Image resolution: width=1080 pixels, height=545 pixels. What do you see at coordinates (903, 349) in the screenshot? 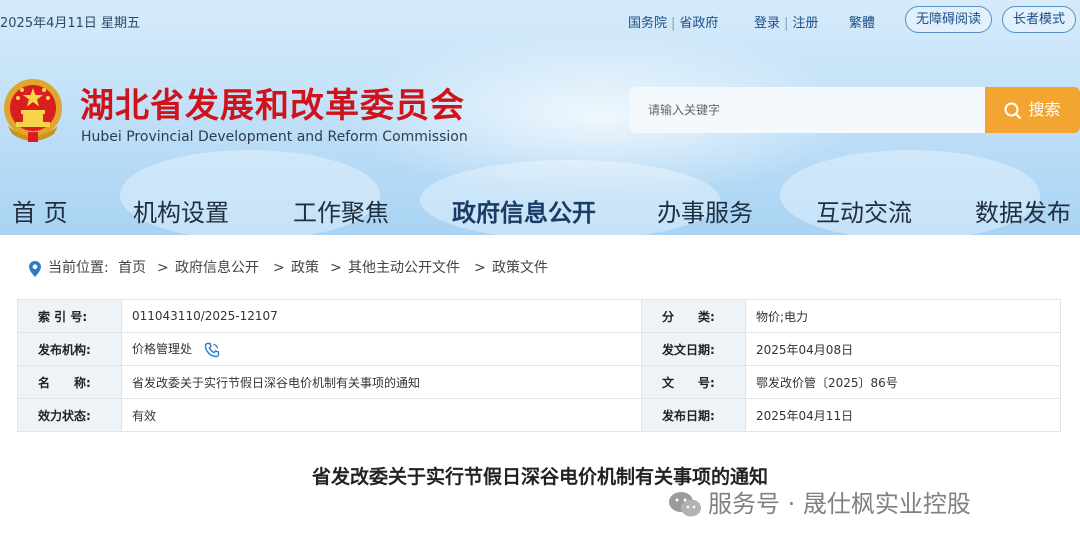
I see `doc-date-value: 2025年04月08日` at bounding box center [903, 349].